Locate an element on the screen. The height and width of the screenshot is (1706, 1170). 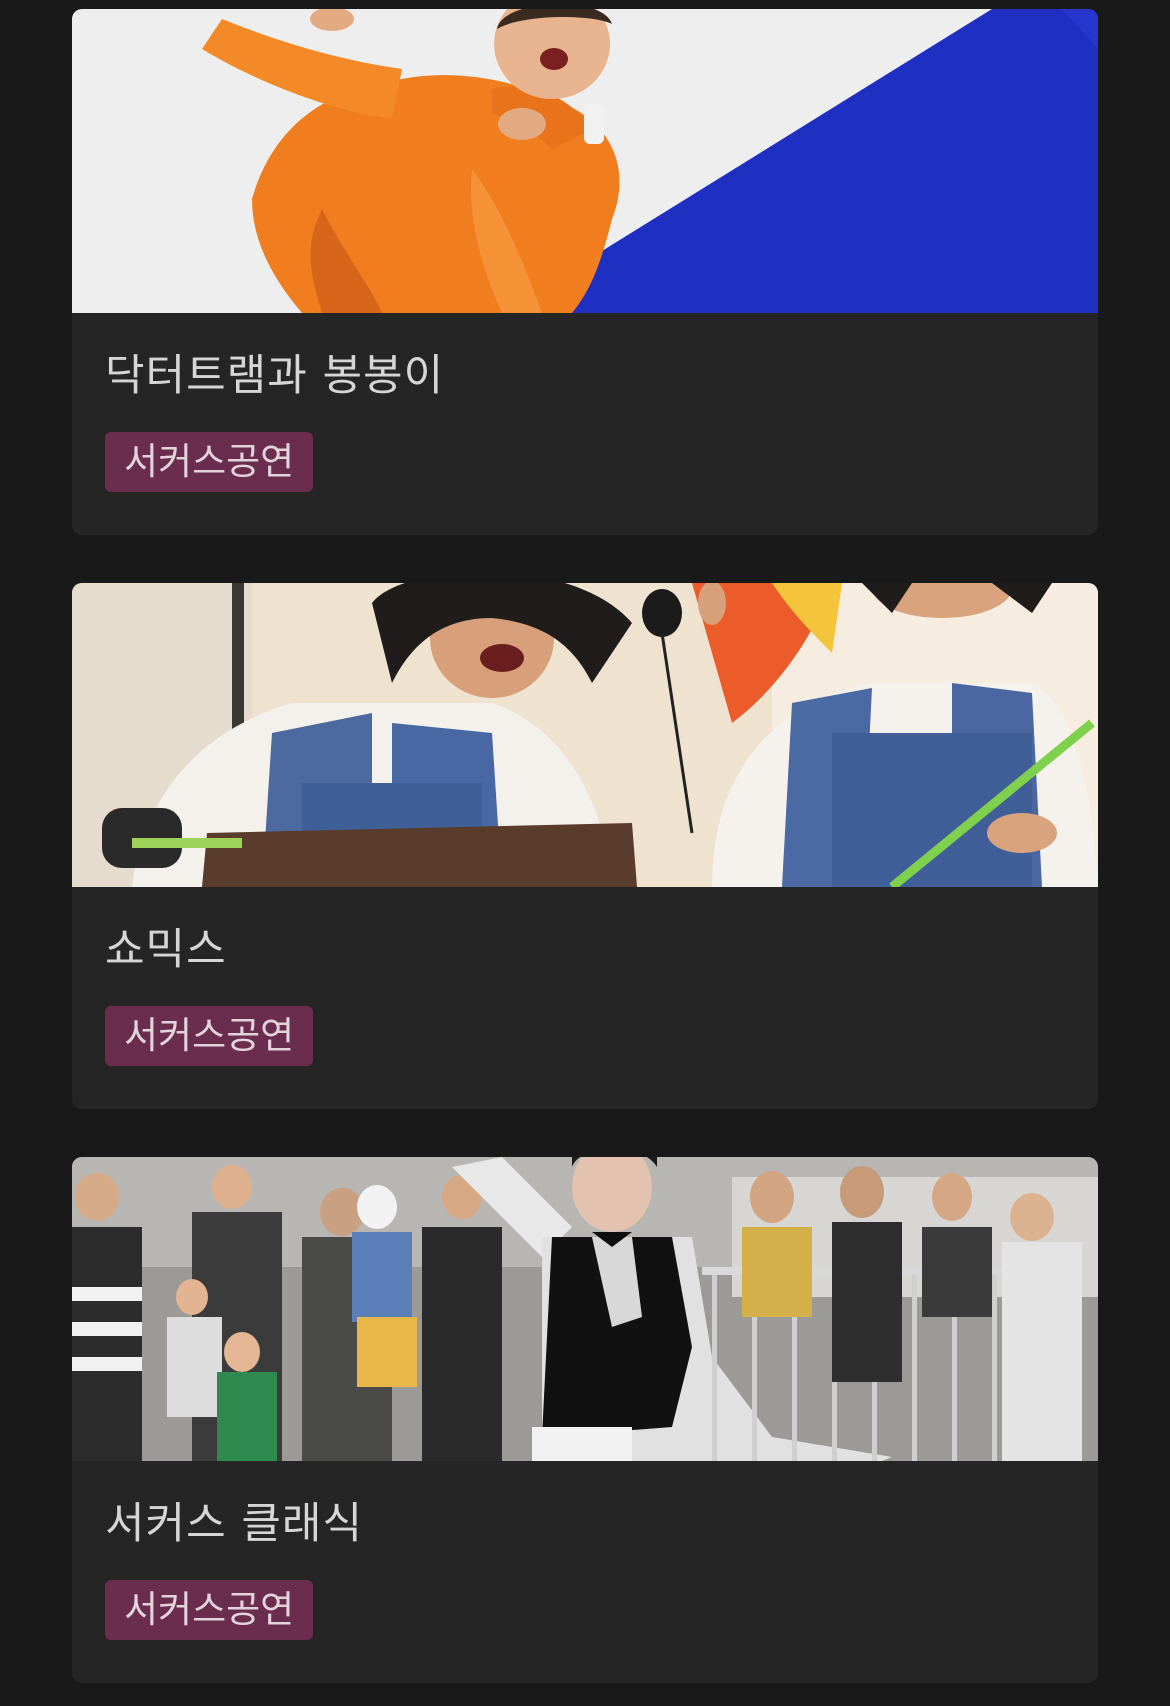
performance-title: 쇼믹스 is located at coordinates (585, 934).